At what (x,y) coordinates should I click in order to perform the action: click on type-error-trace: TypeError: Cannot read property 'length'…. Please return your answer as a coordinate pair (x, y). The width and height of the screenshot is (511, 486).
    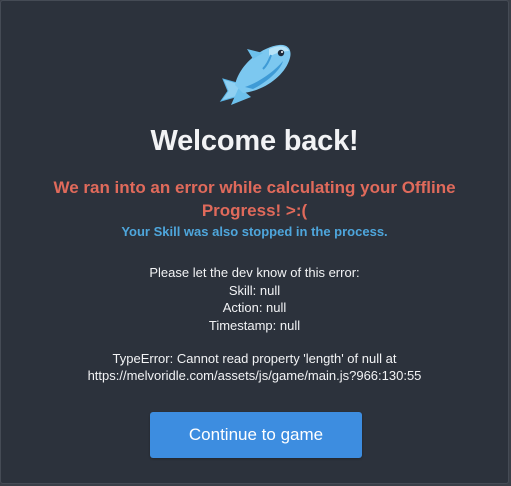
    Looking at the image, I should click on (254, 367).